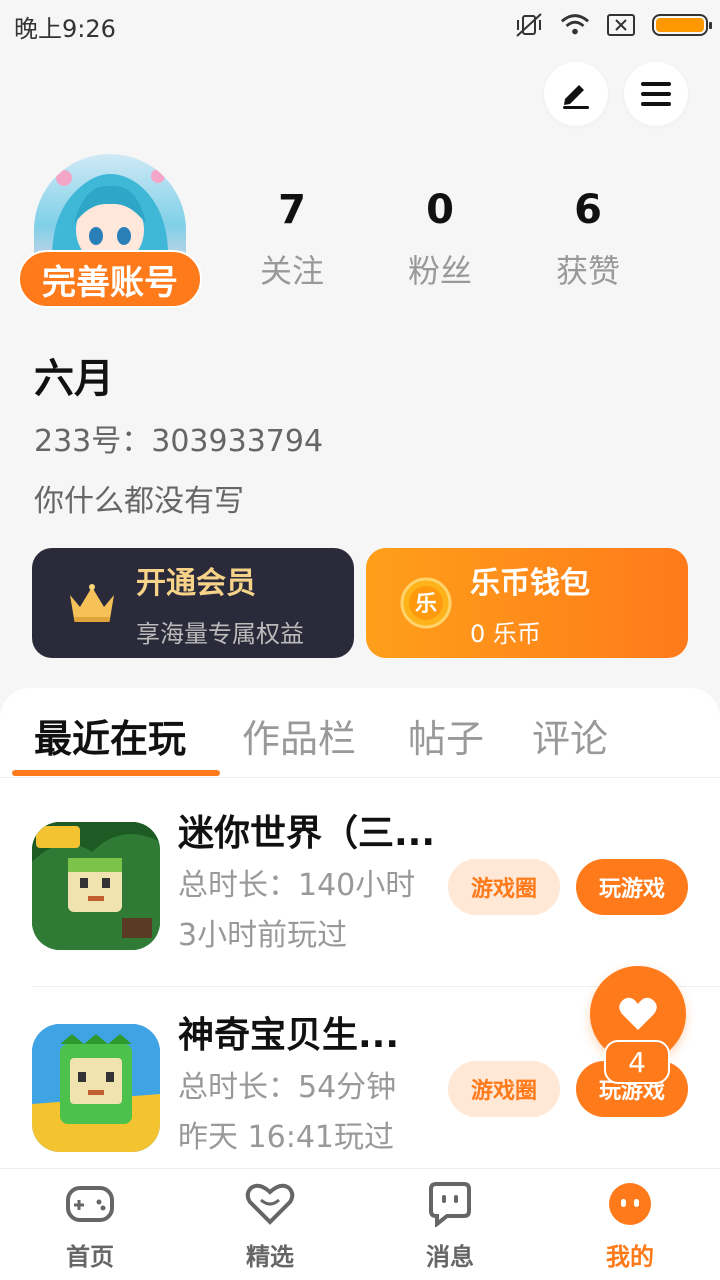  What do you see at coordinates (682, 25) in the screenshot?
I see `battery-icon` at bounding box center [682, 25].